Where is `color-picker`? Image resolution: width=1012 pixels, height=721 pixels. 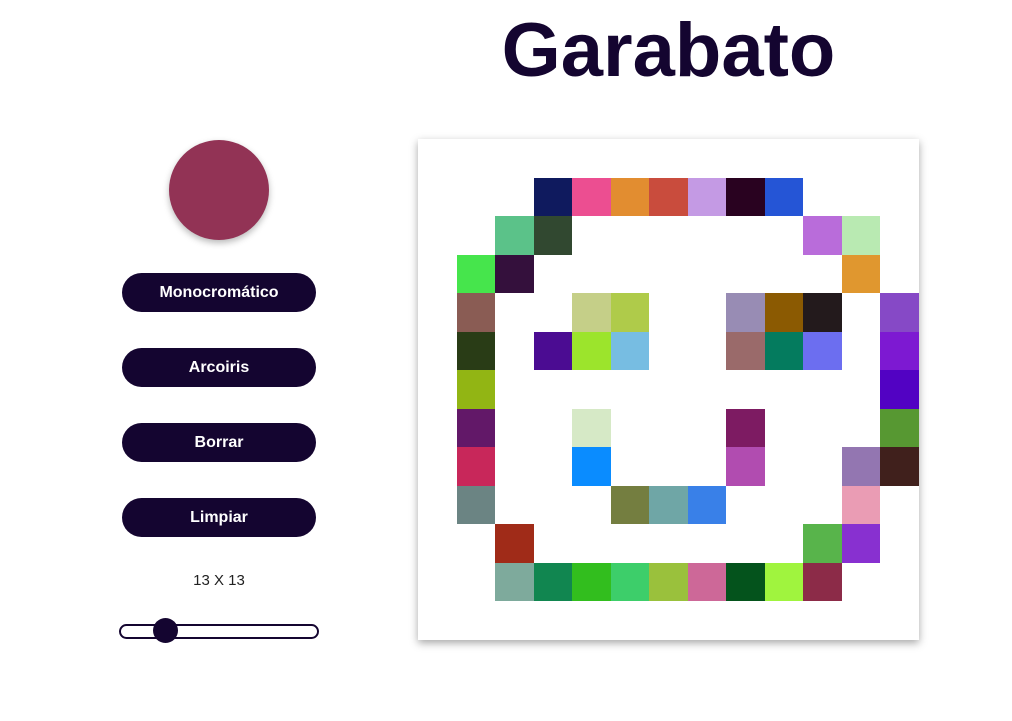 color-picker is located at coordinates (219, 190).